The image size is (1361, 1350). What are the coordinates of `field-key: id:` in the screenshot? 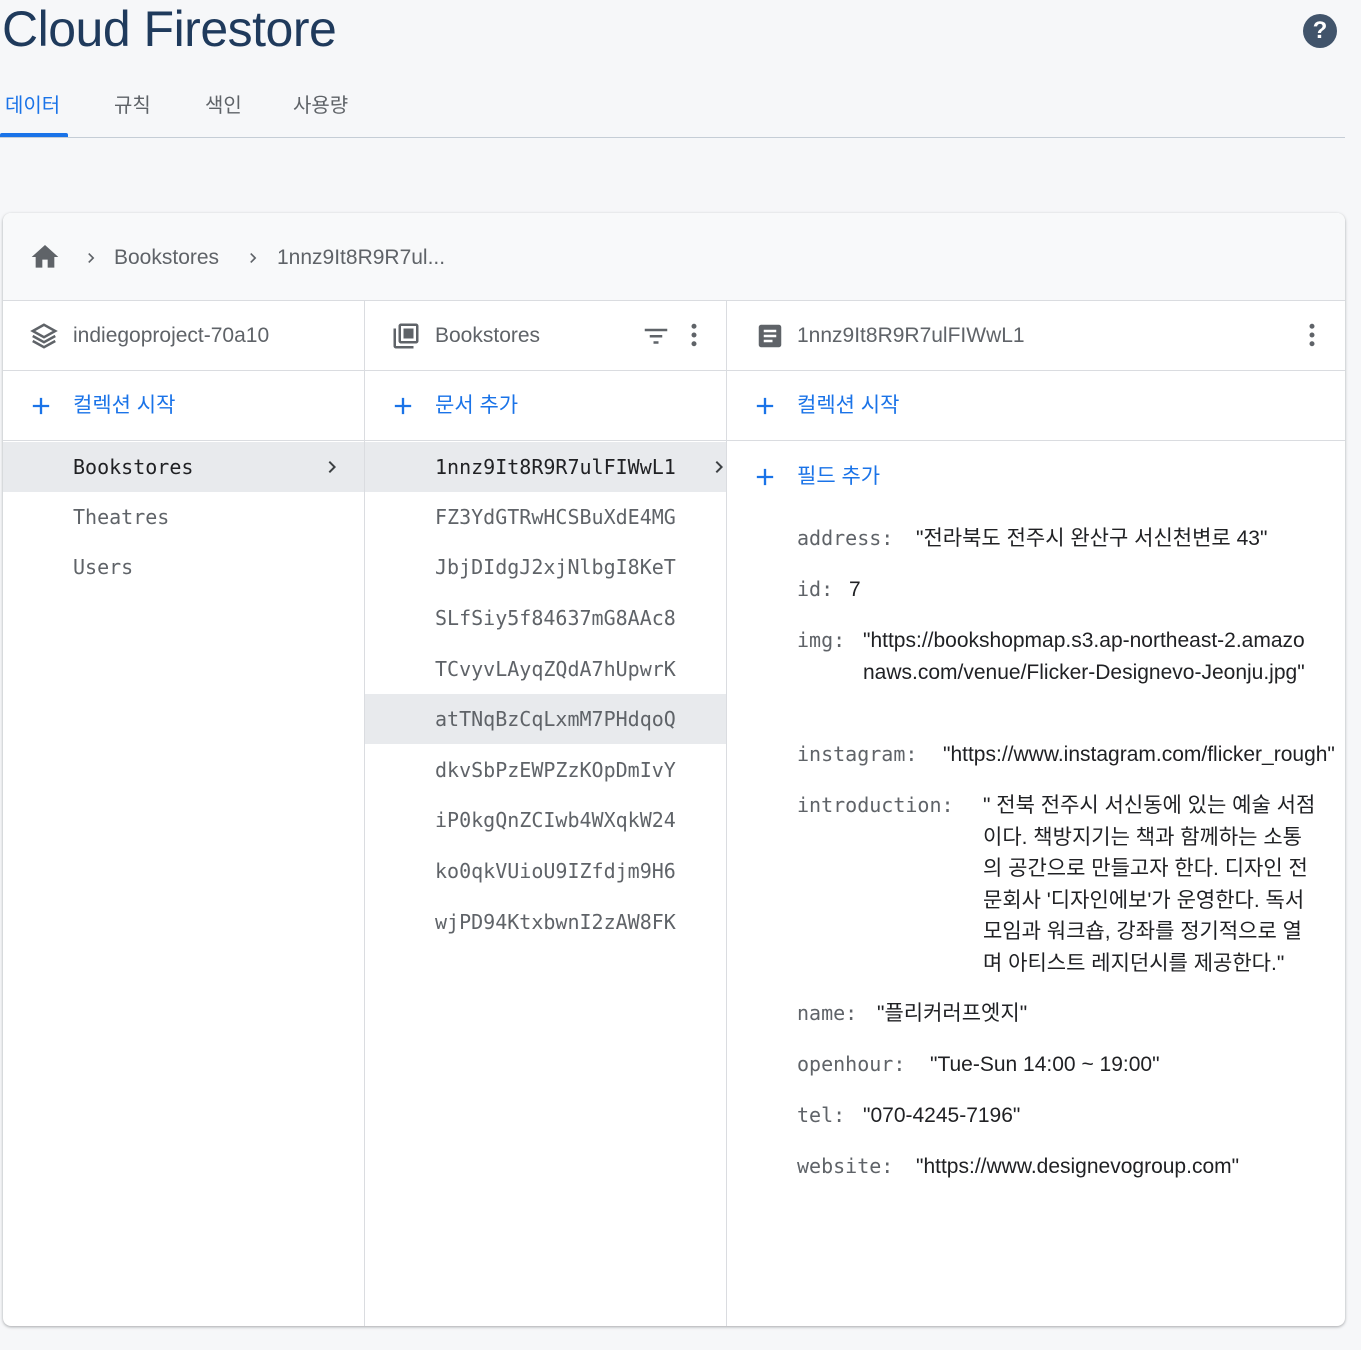 It's located at (815, 589).